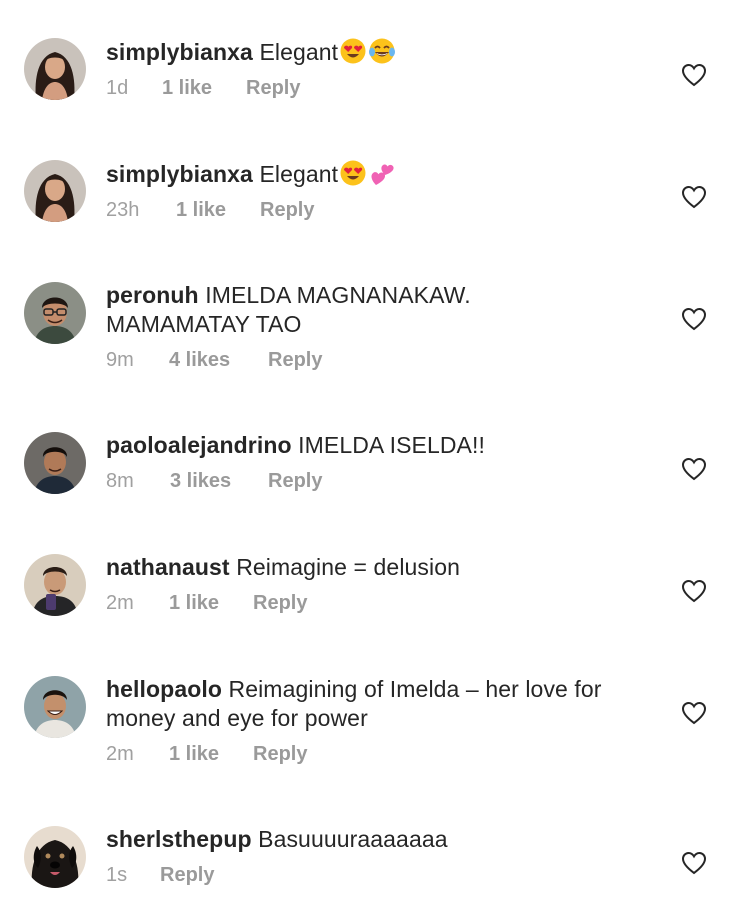 Image resolution: width=750 pixels, height=919 pixels. I want to click on comment-body-line-2: MAMAMATAY TAO, so click(204, 324).